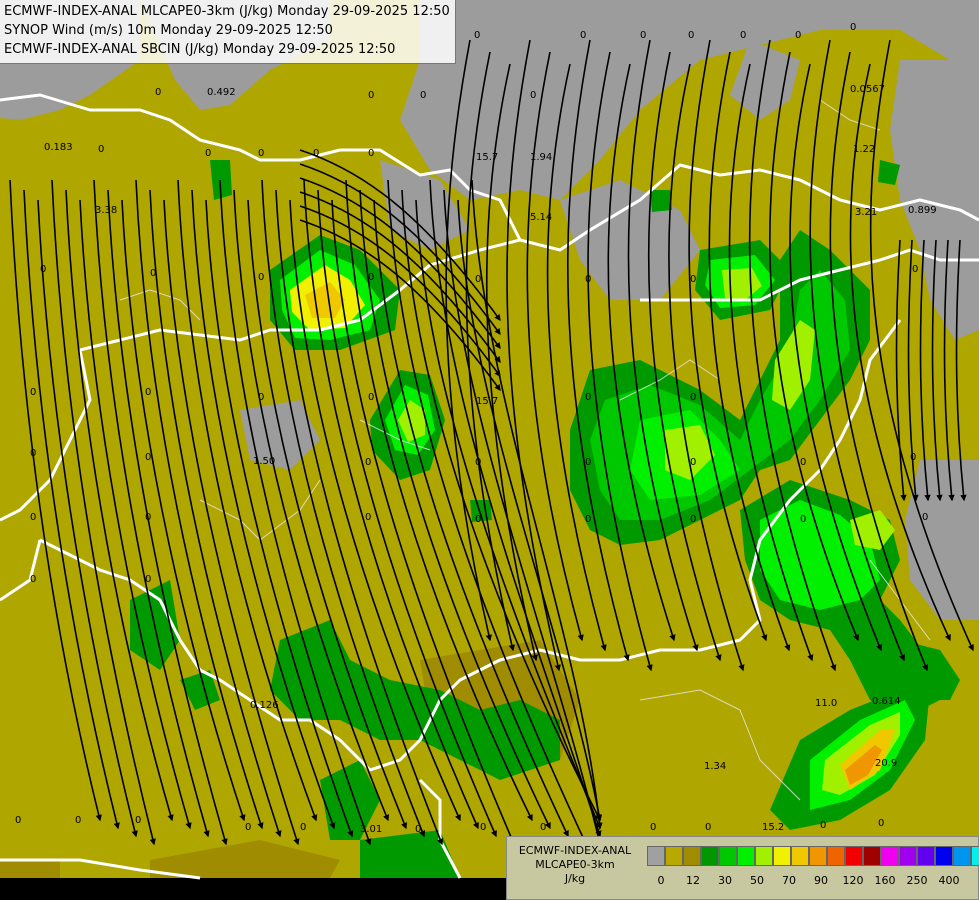 This screenshot has height=900, width=979. What do you see at coordinates (922, 210) in the screenshot?
I see `map-value-label: 0.899` at bounding box center [922, 210].